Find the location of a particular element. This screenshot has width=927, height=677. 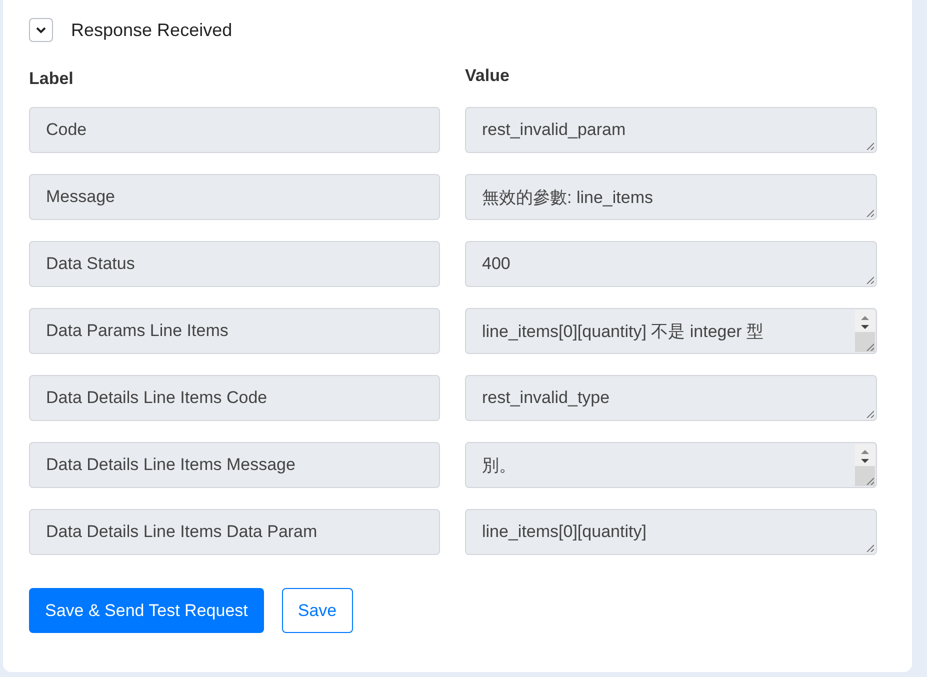

label-field: Data Details Line Items Message is located at coordinates (234, 465).